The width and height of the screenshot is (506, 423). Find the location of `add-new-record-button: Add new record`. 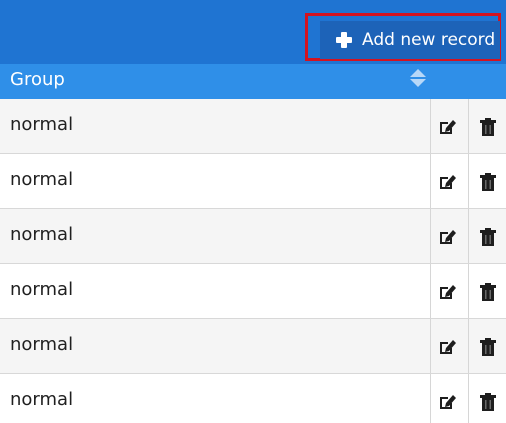

add-new-record-button: Add new record is located at coordinates (410, 40).